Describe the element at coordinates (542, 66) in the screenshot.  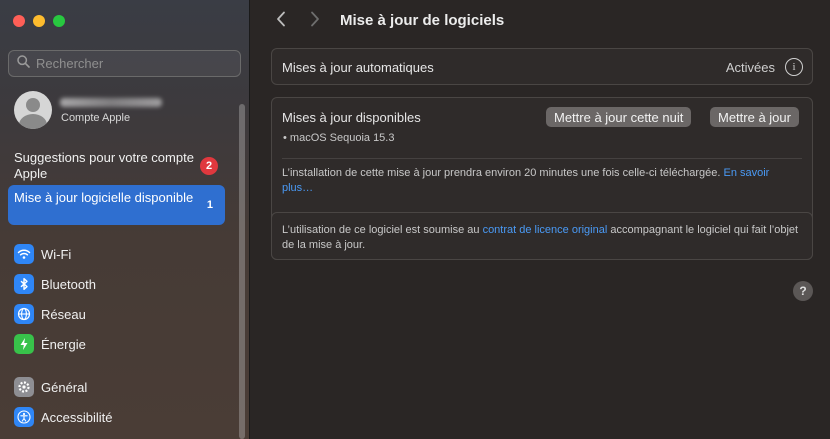
I see `auto-updates-row: Mises à jour automatiques Activées i` at that location.